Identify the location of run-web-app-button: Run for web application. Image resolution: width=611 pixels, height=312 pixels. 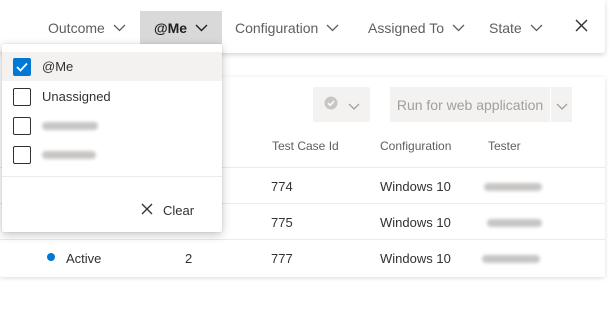
(470, 104).